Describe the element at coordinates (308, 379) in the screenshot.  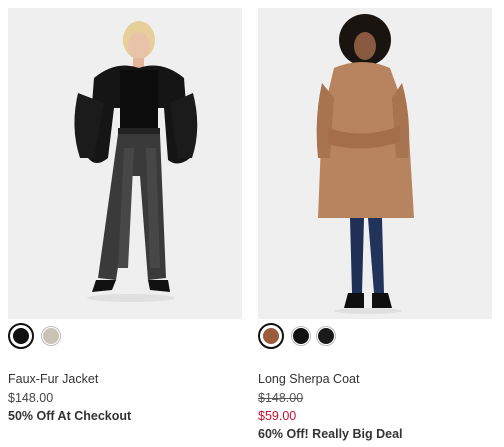
I see `product-name: Long Sherpa Coat` at that location.